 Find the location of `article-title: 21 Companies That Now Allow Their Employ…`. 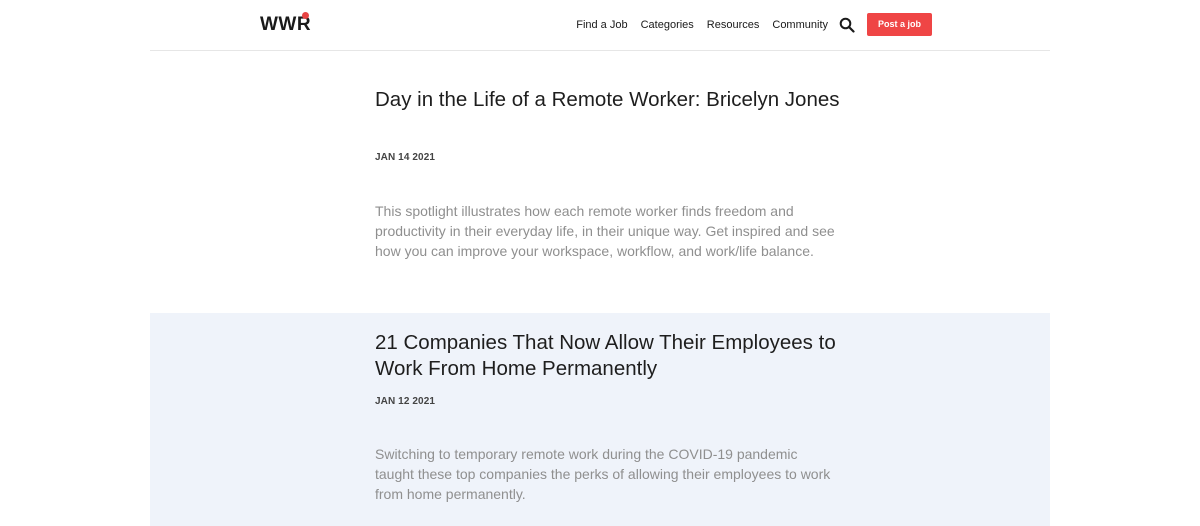

article-title: 21 Companies That Now Allow Their Employ… is located at coordinates (610, 356).